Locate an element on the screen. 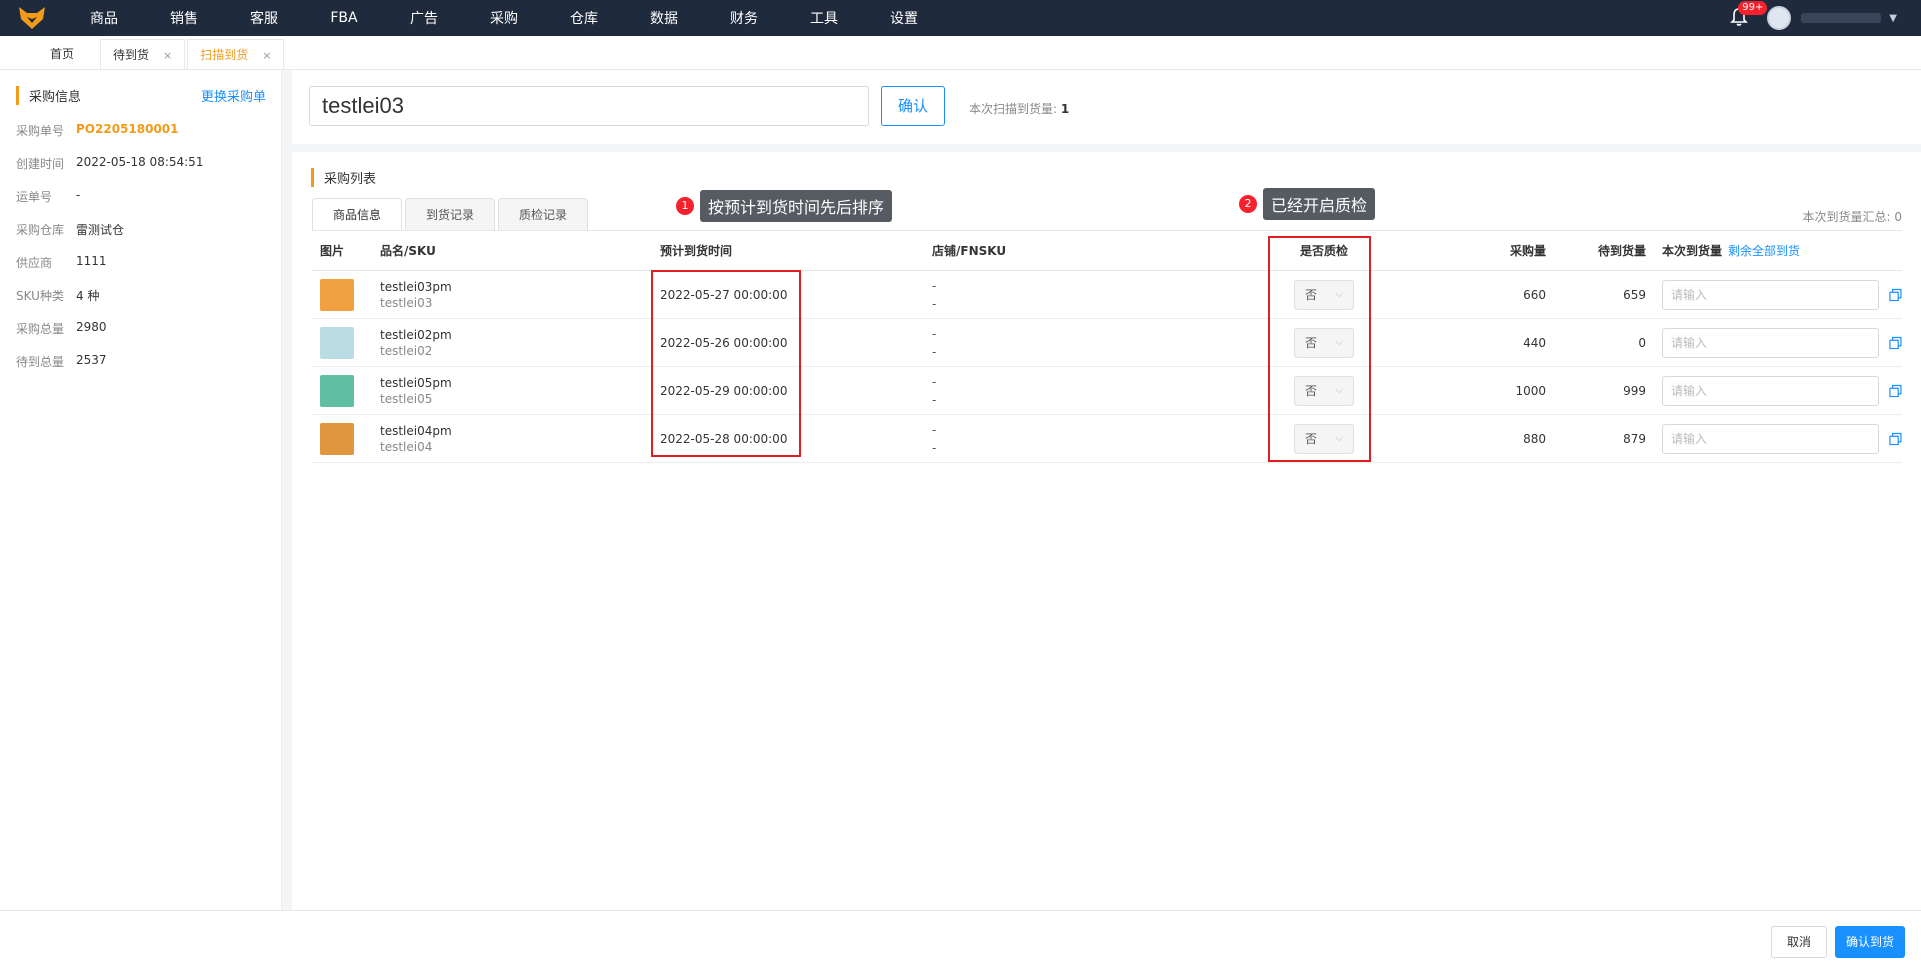 The image size is (1921, 967). nav-item-purchase: 采购 is located at coordinates (504, 18).